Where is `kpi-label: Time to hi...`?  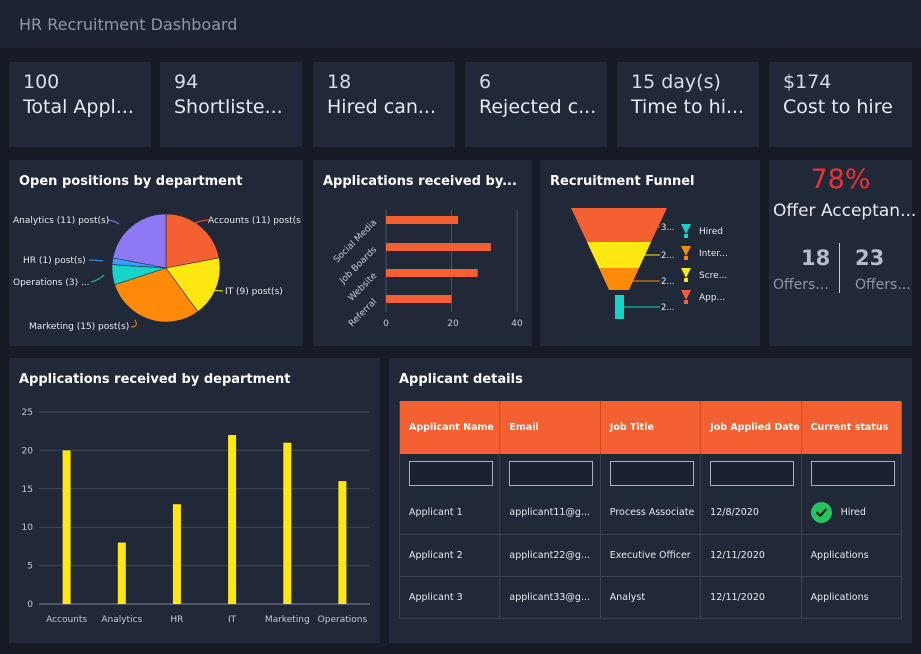 kpi-label: Time to hi... is located at coordinates (688, 107).